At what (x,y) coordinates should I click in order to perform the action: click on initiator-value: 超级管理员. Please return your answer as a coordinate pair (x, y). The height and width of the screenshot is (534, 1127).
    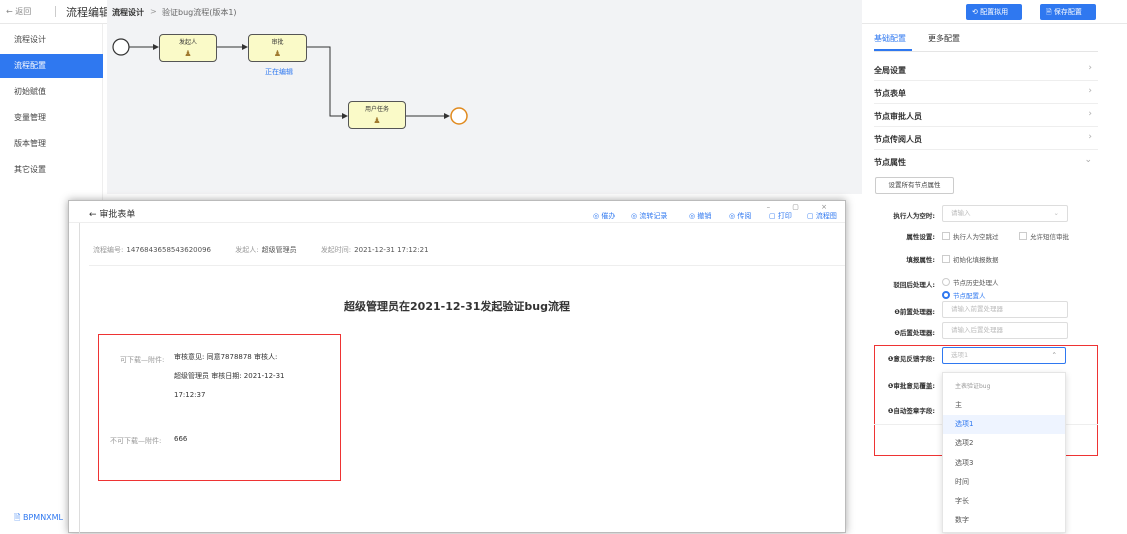
    Looking at the image, I should click on (279, 250).